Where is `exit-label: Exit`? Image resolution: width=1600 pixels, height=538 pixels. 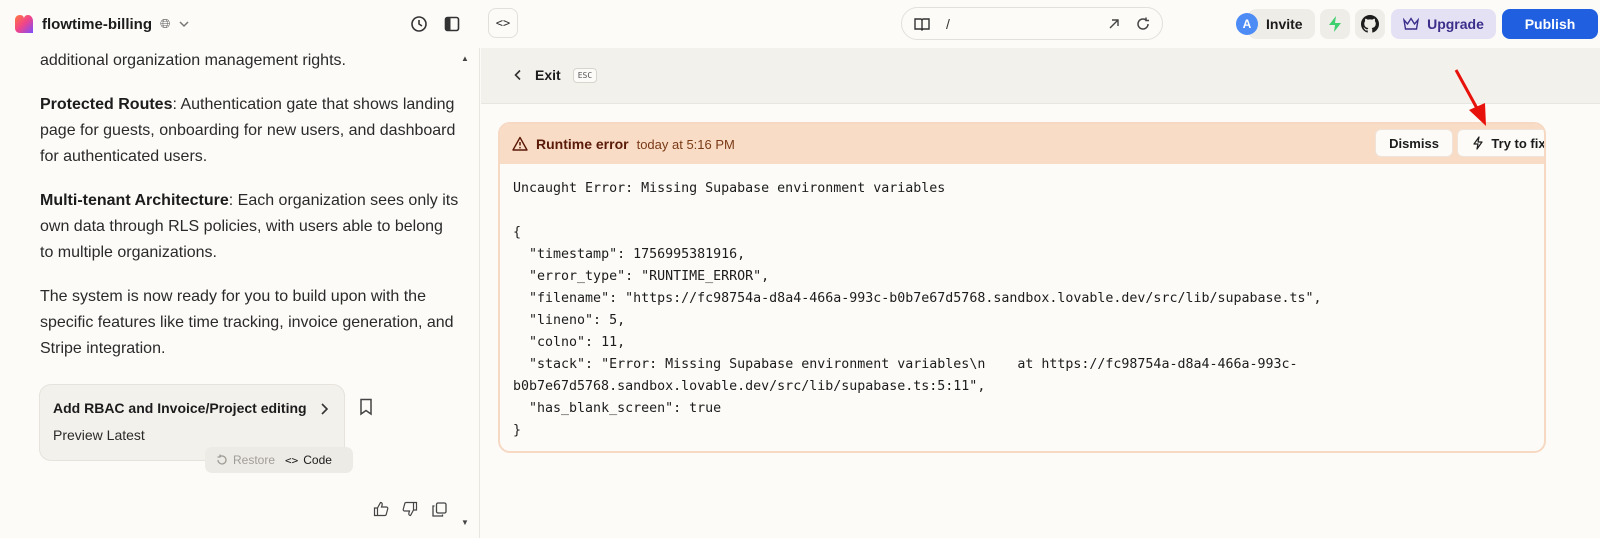 exit-label: Exit is located at coordinates (548, 75).